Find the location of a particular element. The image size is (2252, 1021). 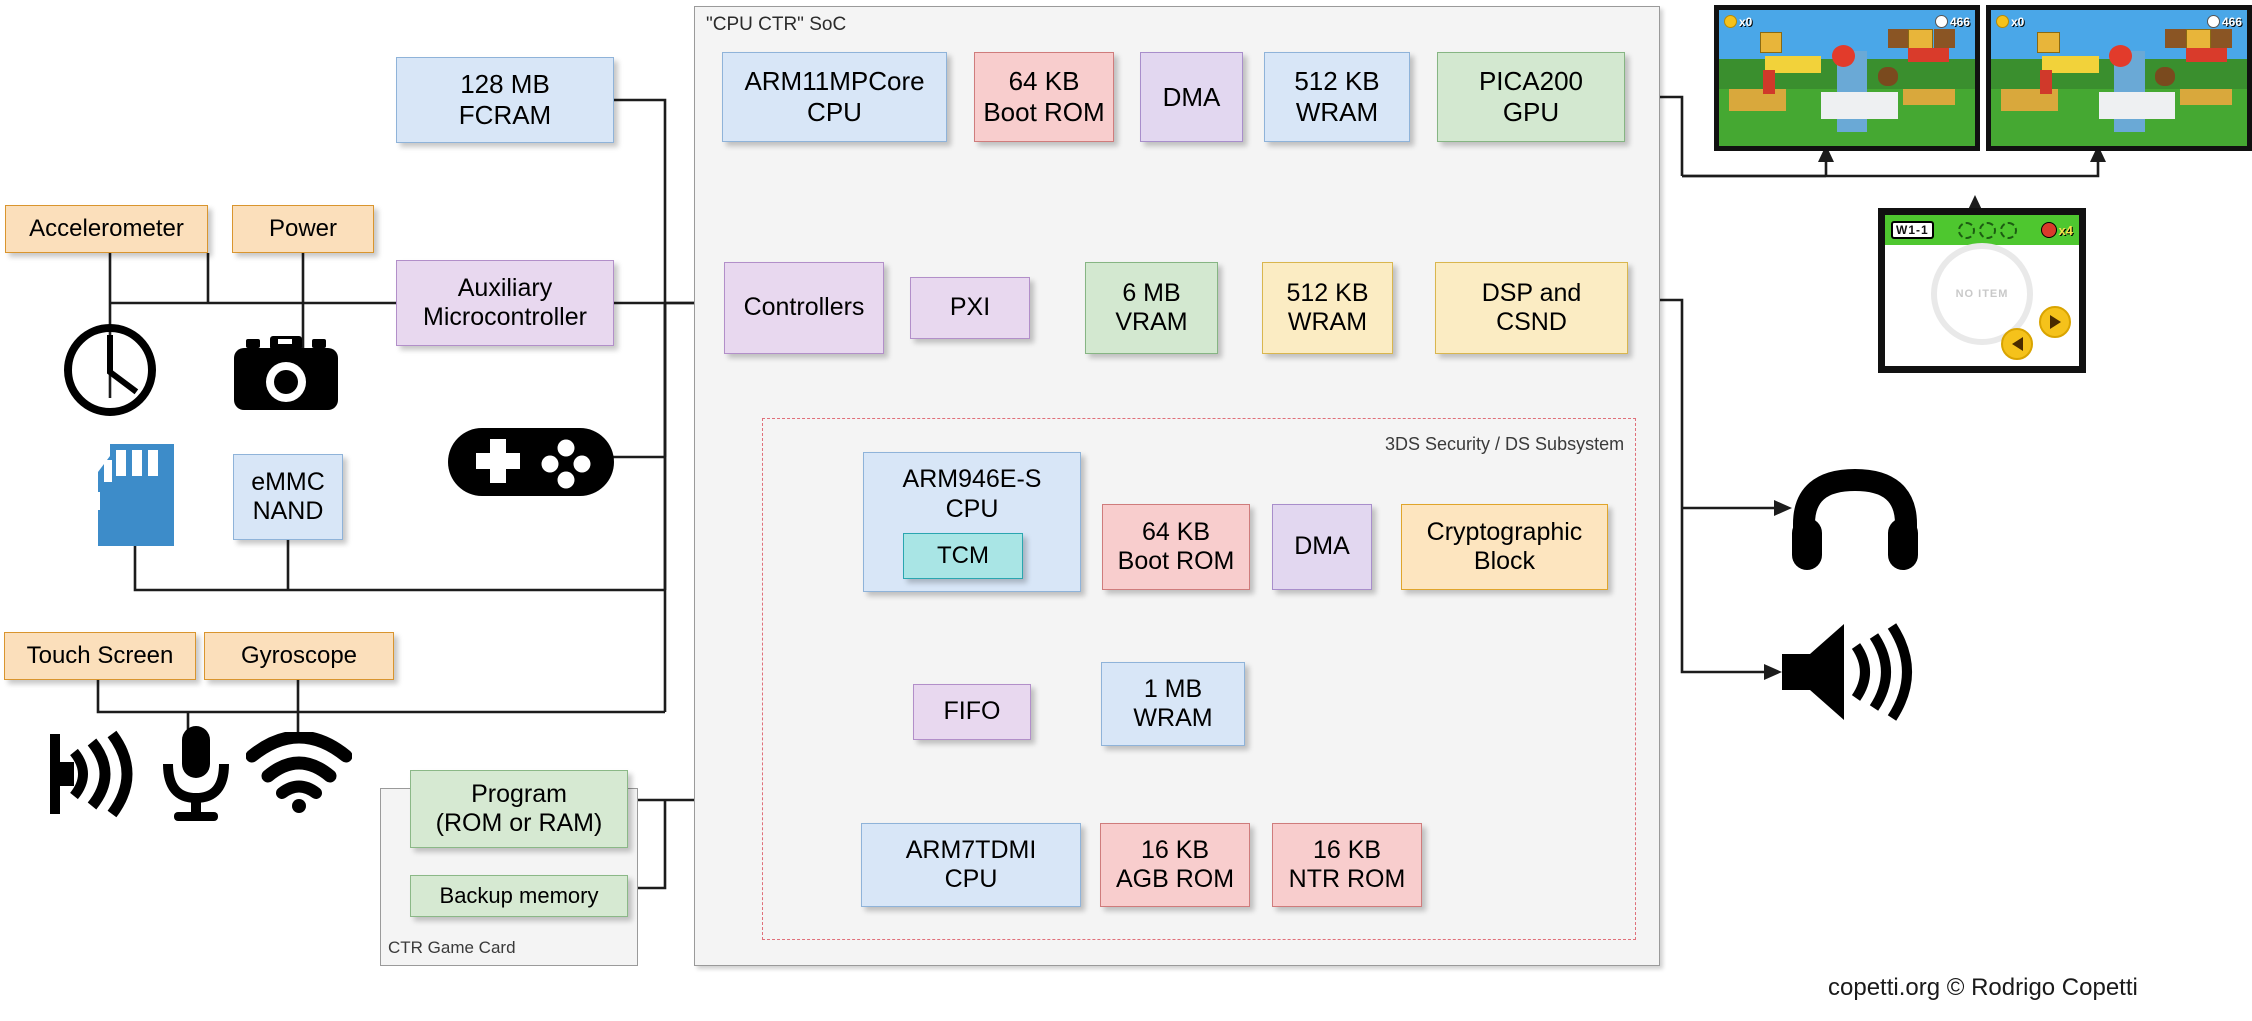

block-wram-1mb: 1 MB WRAM is located at coordinates (1173, 704).